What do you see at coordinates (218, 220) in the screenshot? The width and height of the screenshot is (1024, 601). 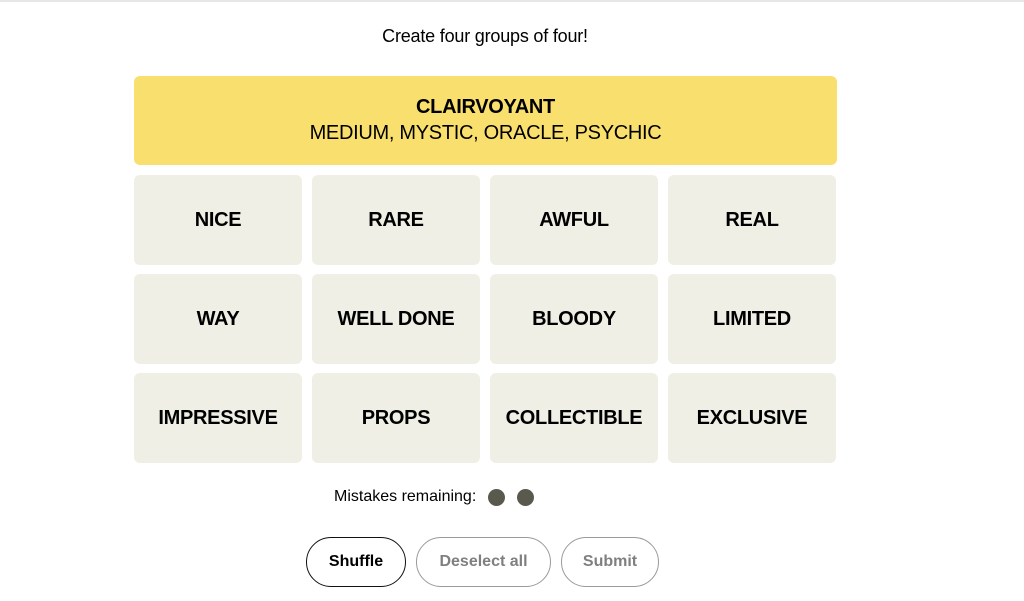 I see `word-tile: NICE` at bounding box center [218, 220].